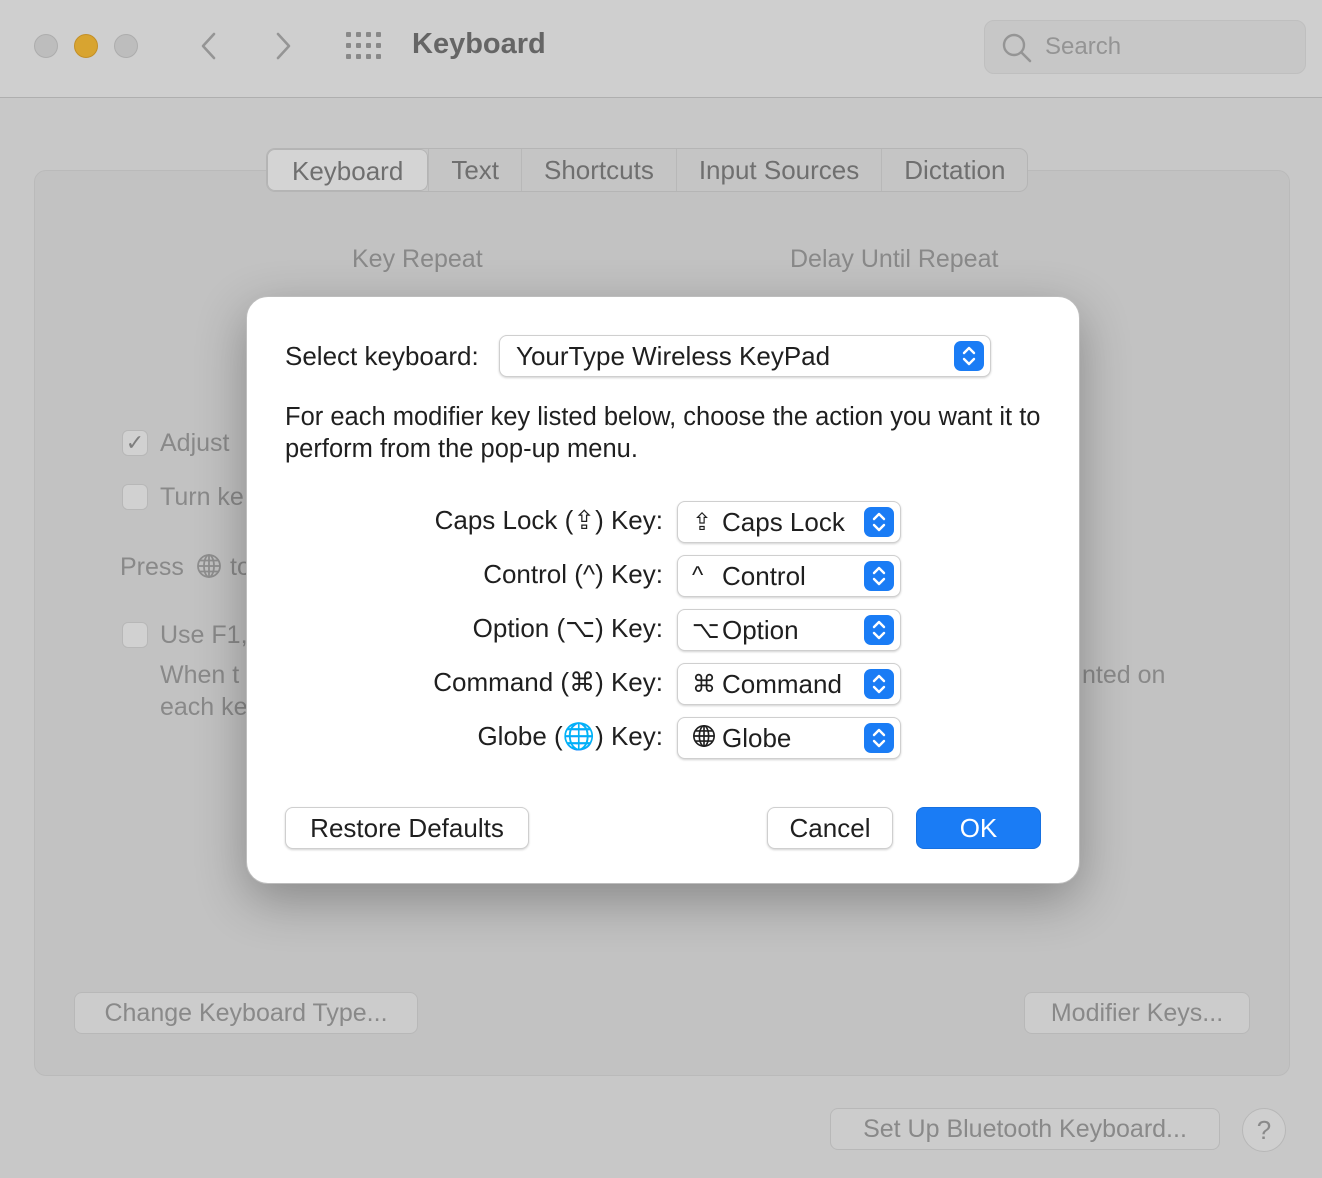 The height and width of the screenshot is (1178, 1322). Describe the element at coordinates (673, 355) in the screenshot. I see `selected-keyboard-value: YourType Wireless KeyPad` at that location.